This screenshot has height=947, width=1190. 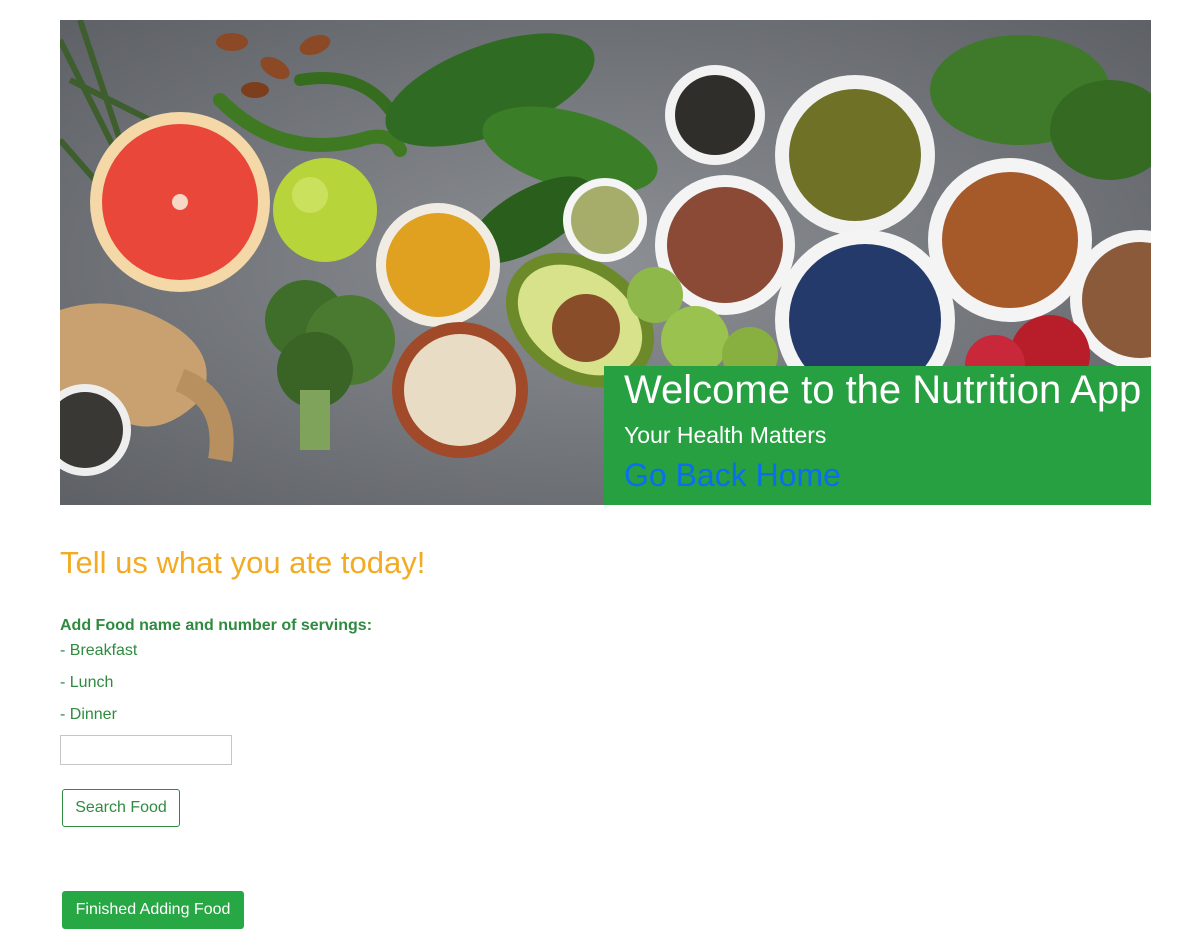 What do you see at coordinates (121, 808) in the screenshot?
I see `search-food-button: Search Food` at bounding box center [121, 808].